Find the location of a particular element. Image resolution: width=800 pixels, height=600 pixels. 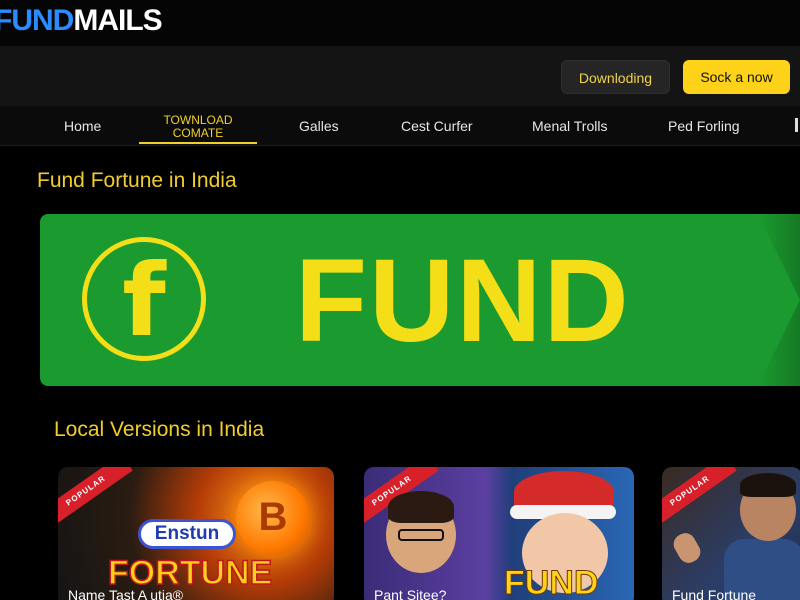

coin-symbol: B is located at coordinates (273, 517).